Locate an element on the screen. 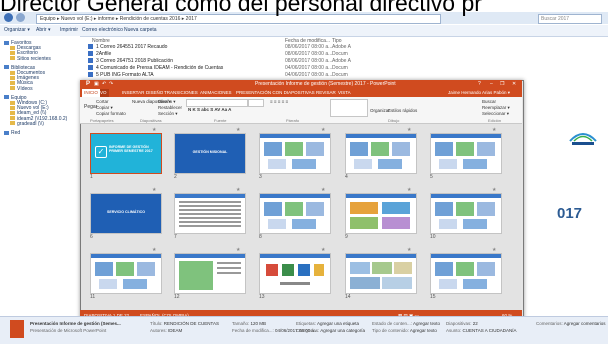  arrange-button: Organizar is located at coordinates (380, 110).